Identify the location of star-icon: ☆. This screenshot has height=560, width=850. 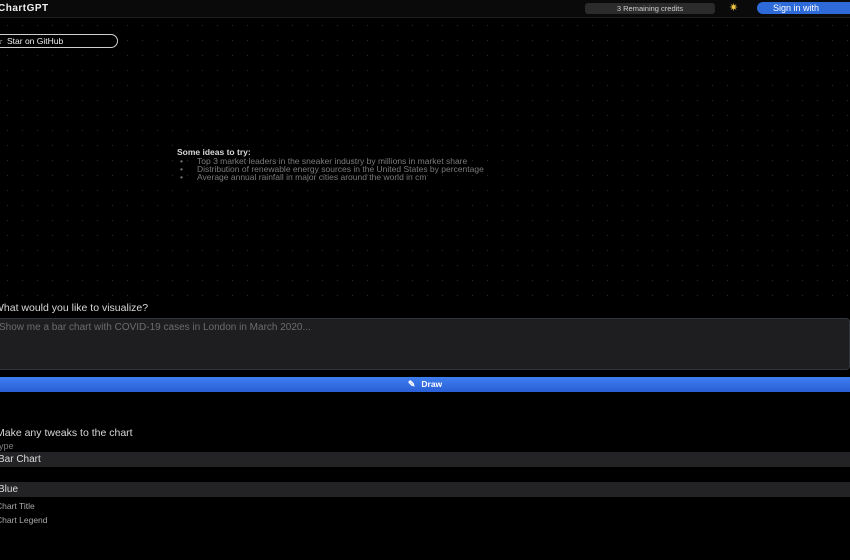
(1, 41).